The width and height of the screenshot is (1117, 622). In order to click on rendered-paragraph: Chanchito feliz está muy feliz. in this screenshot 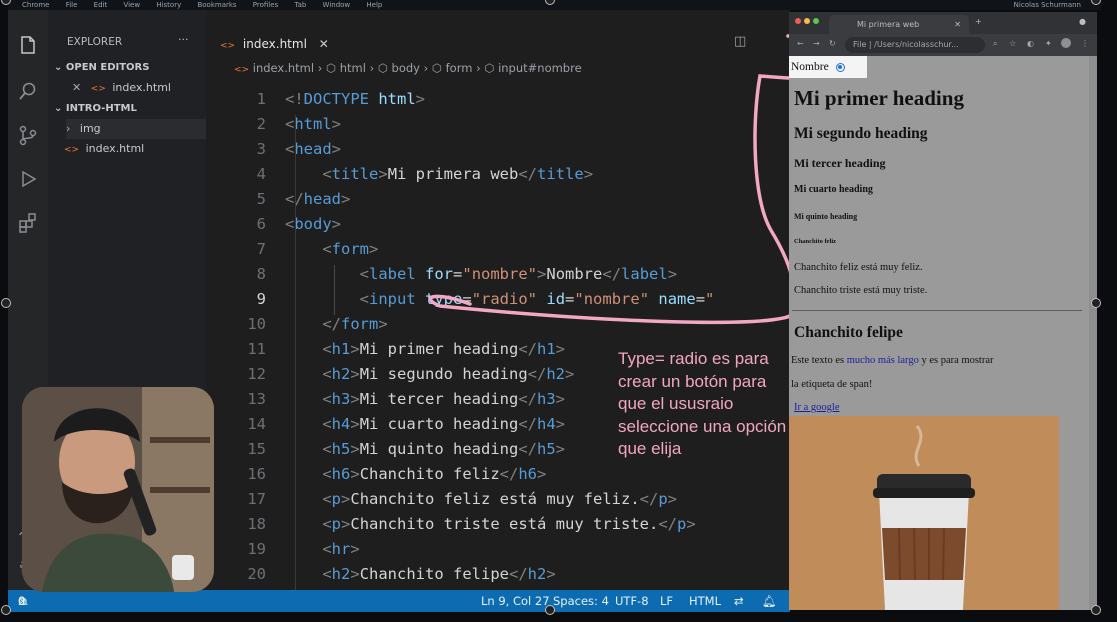, I will do `click(858, 267)`.